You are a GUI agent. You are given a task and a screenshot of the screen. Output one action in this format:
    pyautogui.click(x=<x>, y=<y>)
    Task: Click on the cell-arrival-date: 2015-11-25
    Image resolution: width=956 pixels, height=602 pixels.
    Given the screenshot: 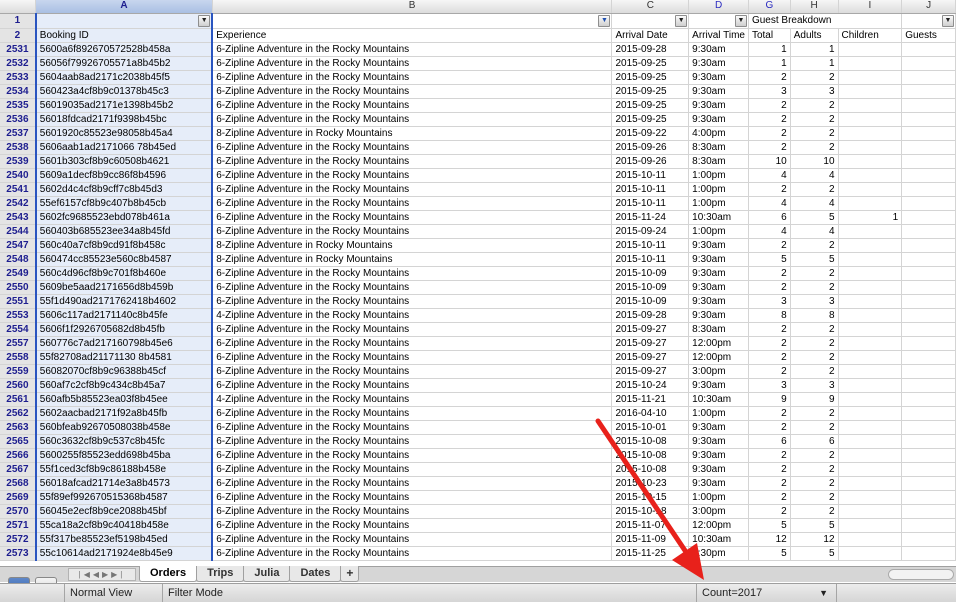 What is the action you would take?
    pyautogui.click(x=650, y=553)
    